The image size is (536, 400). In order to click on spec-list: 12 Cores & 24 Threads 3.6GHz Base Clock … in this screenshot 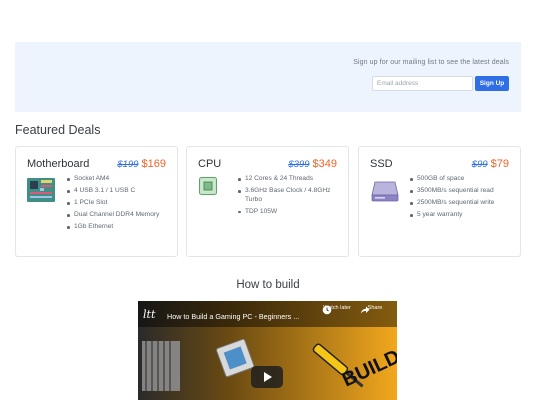, I will do `click(289, 197)`.